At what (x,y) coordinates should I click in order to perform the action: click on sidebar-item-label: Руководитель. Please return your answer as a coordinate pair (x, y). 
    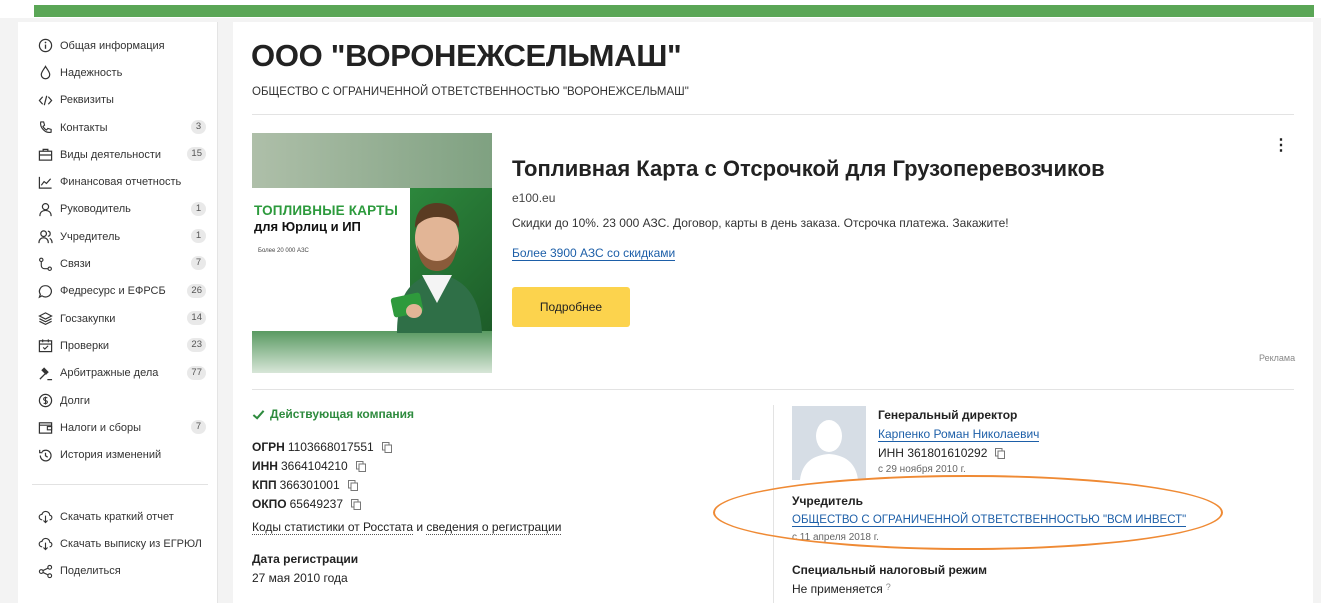
    Looking at the image, I should click on (95, 209).